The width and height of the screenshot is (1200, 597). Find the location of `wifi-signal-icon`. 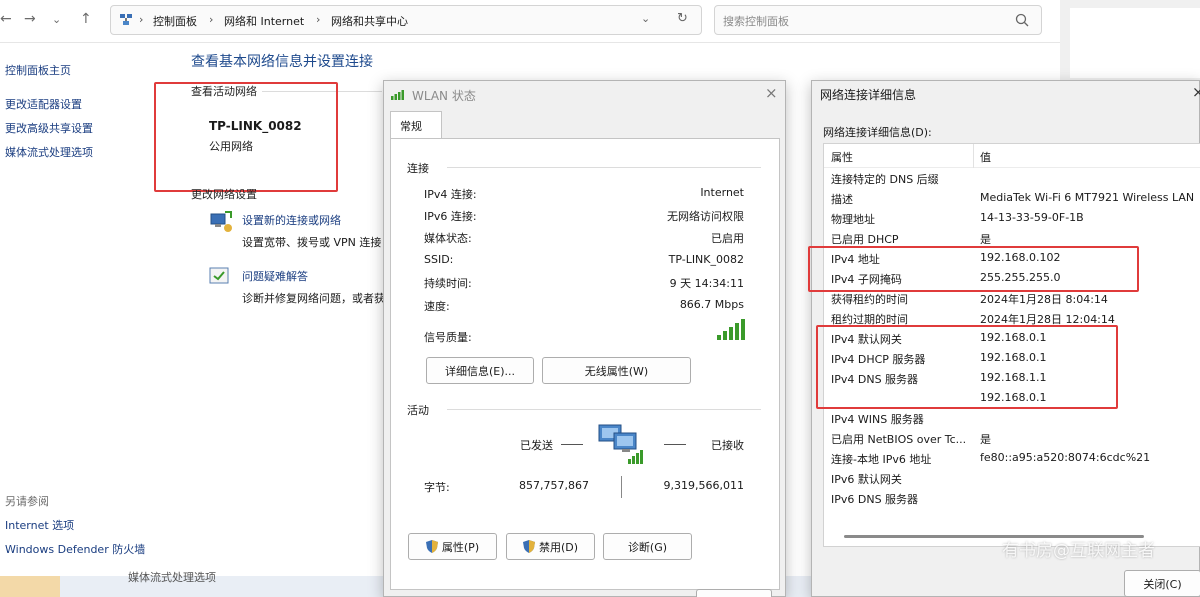

wifi-signal-icon is located at coordinates (397, 95).